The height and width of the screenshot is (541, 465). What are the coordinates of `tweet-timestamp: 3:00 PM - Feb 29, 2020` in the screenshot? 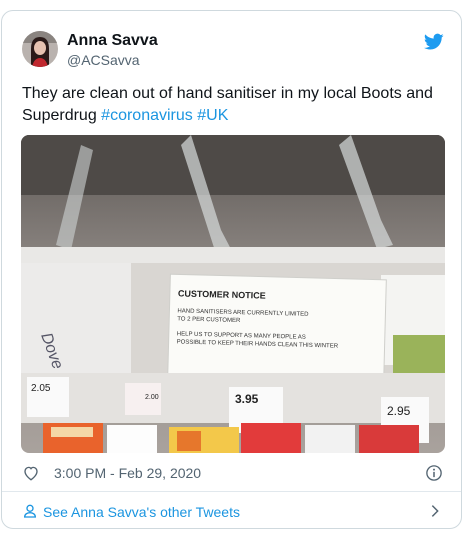 It's located at (127, 473).